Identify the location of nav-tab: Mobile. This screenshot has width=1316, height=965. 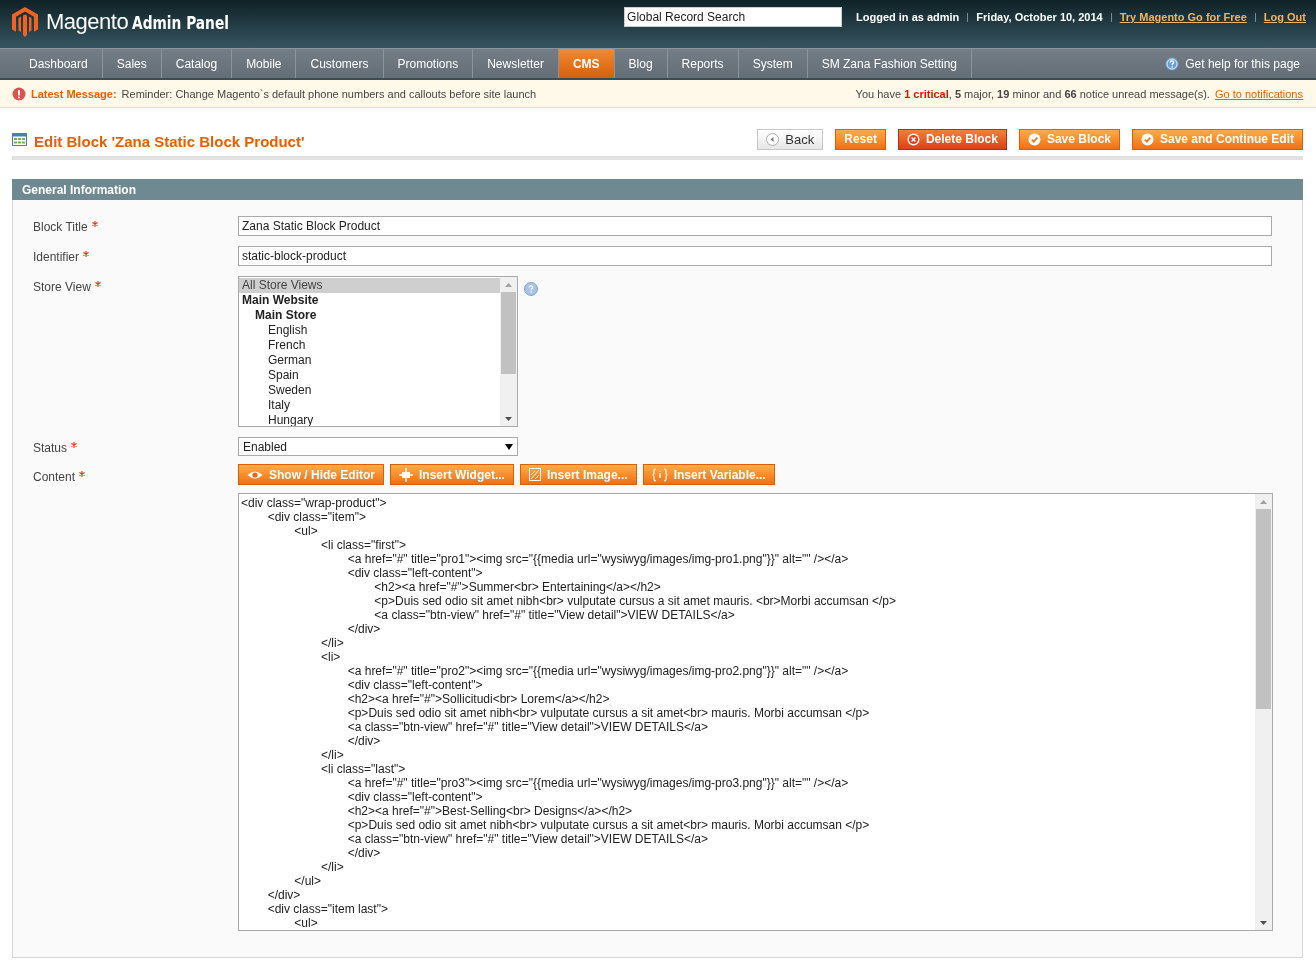
(264, 63).